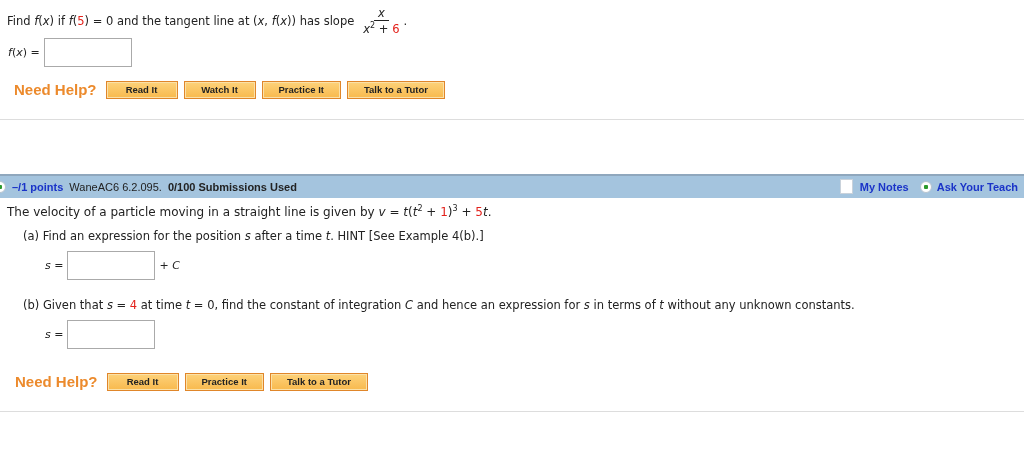 The image size is (1024, 453). Describe the element at coordinates (24, 52) in the screenshot. I see `answer-label: f(x) =` at that location.